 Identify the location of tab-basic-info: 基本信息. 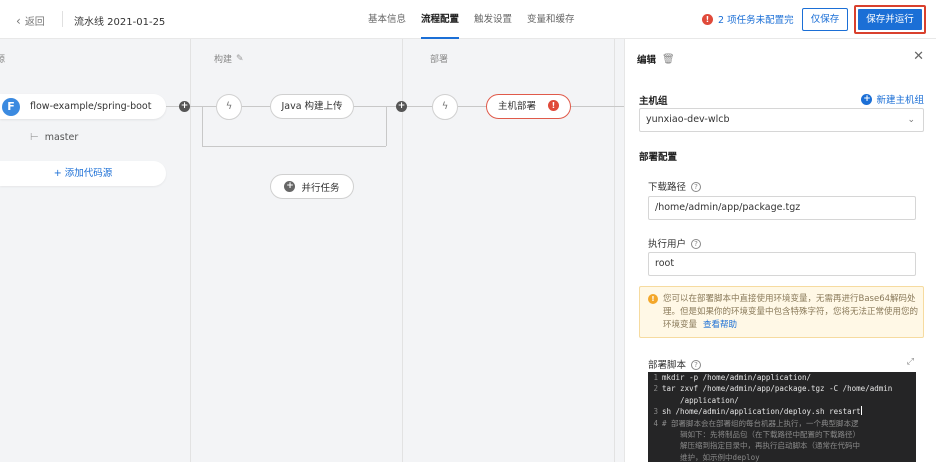
(387, 19).